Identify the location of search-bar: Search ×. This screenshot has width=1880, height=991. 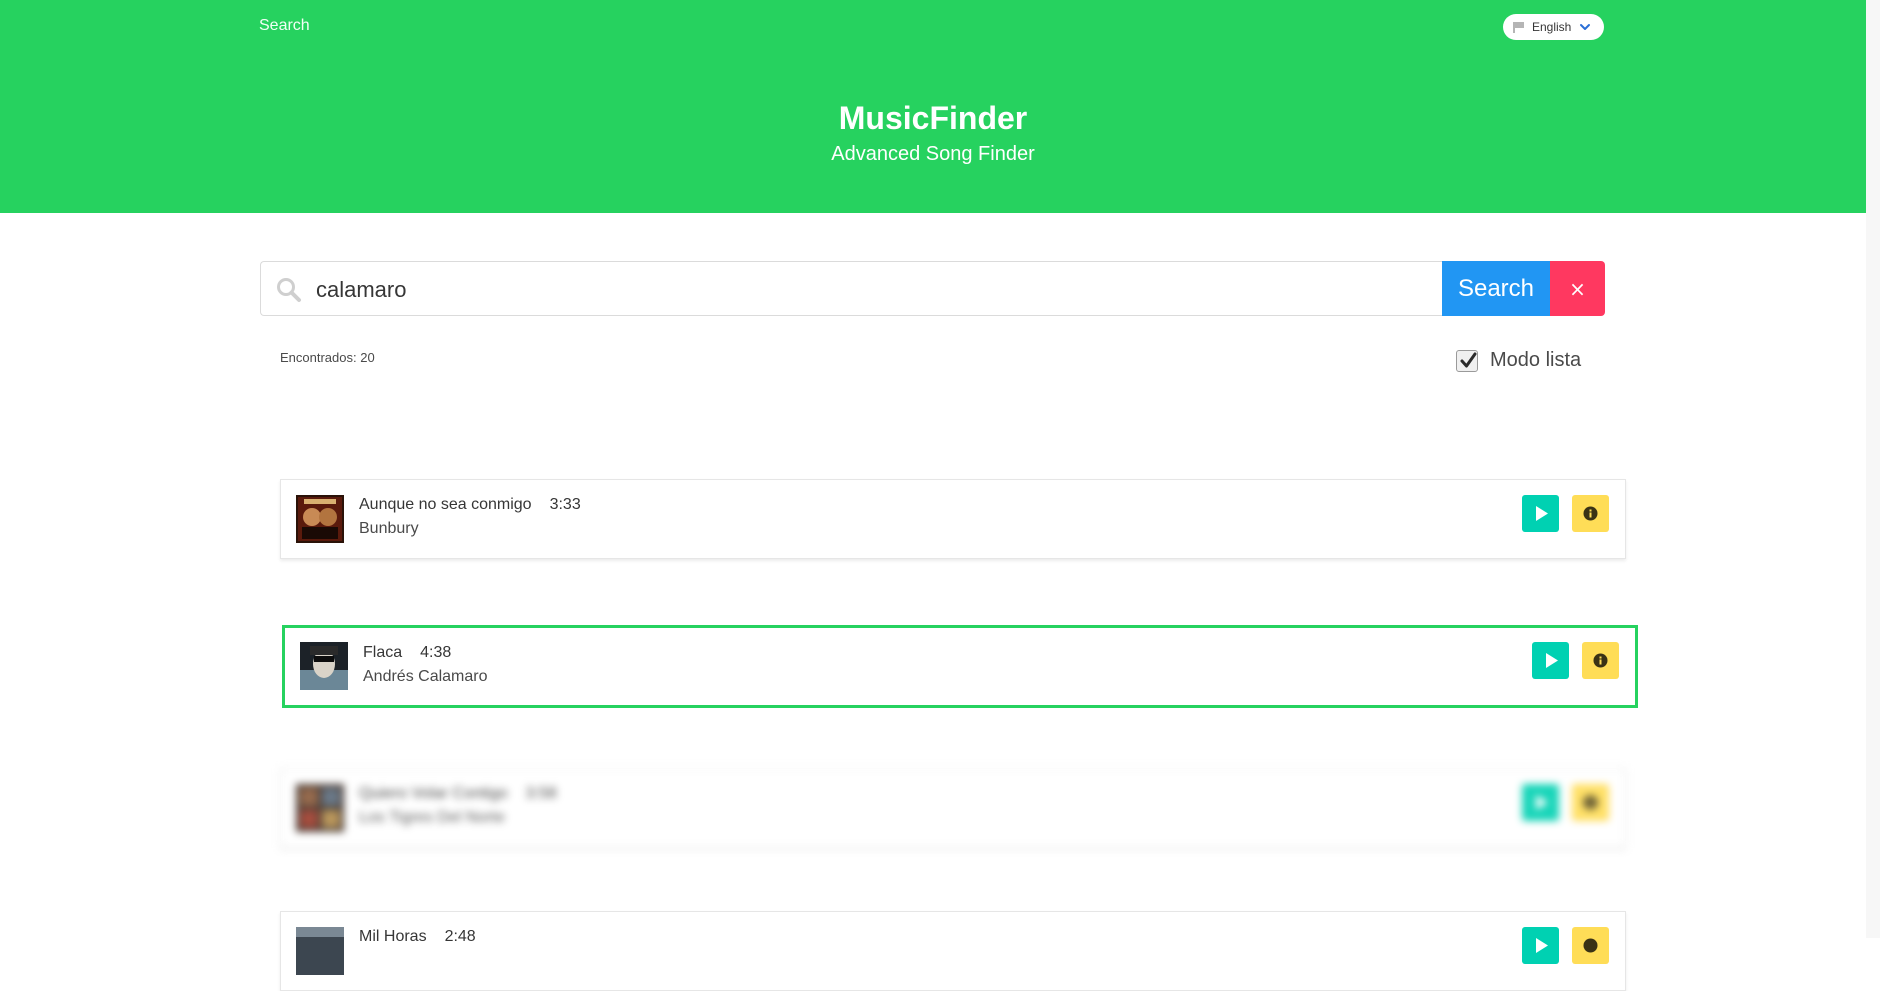
(932, 289).